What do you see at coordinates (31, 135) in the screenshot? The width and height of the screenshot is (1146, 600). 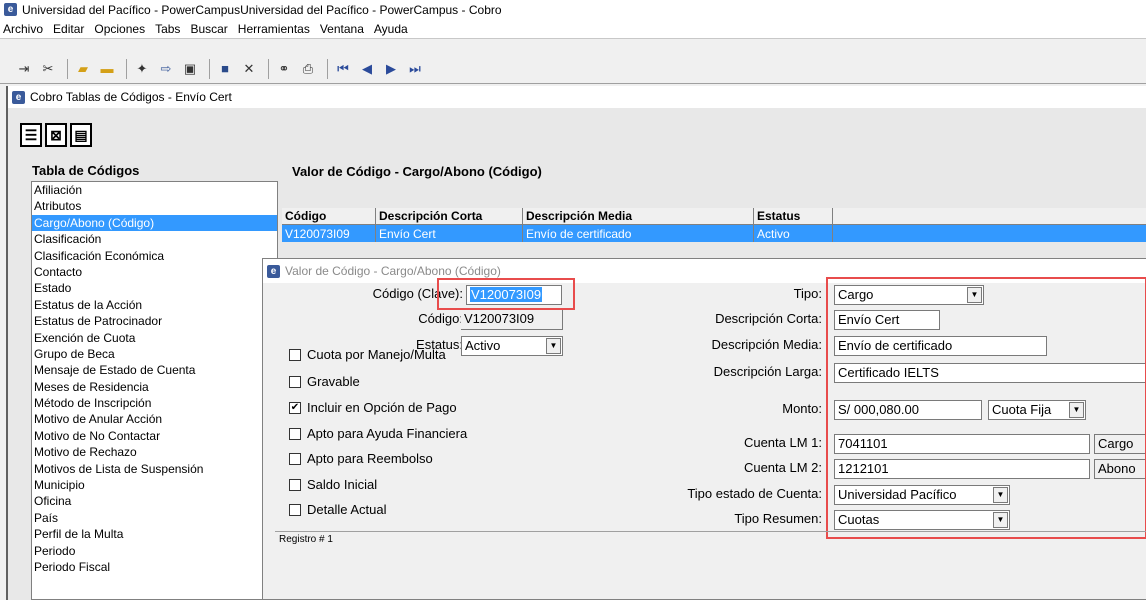 I see `list-view-icon: ☰` at bounding box center [31, 135].